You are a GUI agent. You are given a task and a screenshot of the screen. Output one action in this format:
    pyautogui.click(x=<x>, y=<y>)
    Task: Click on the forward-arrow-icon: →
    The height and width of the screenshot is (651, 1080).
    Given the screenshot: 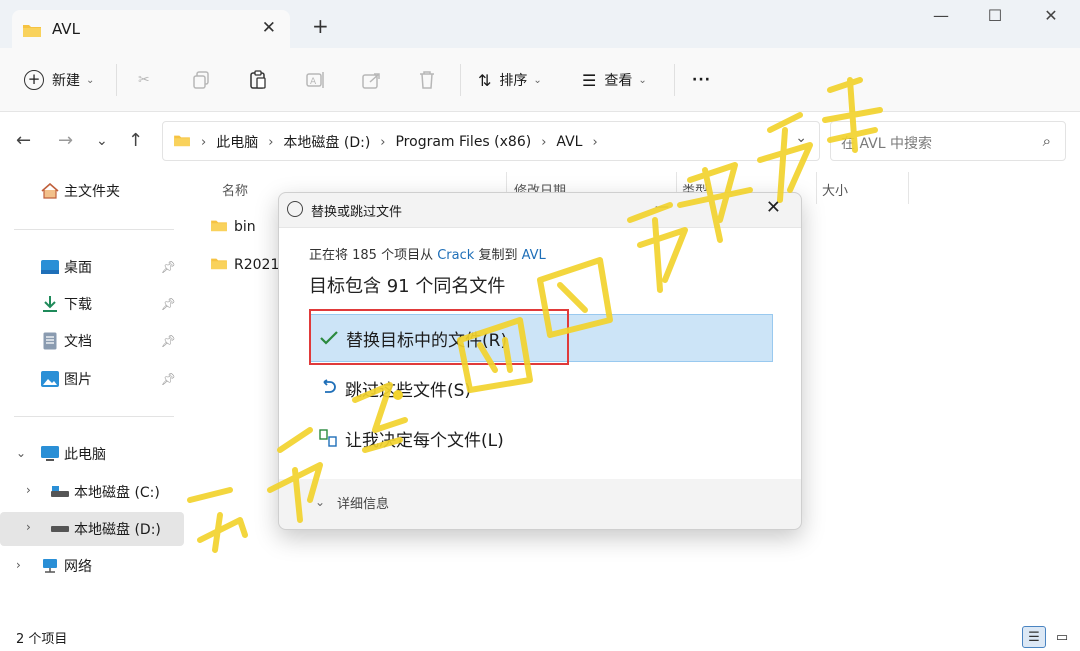 What is the action you would take?
    pyautogui.click(x=65, y=140)
    